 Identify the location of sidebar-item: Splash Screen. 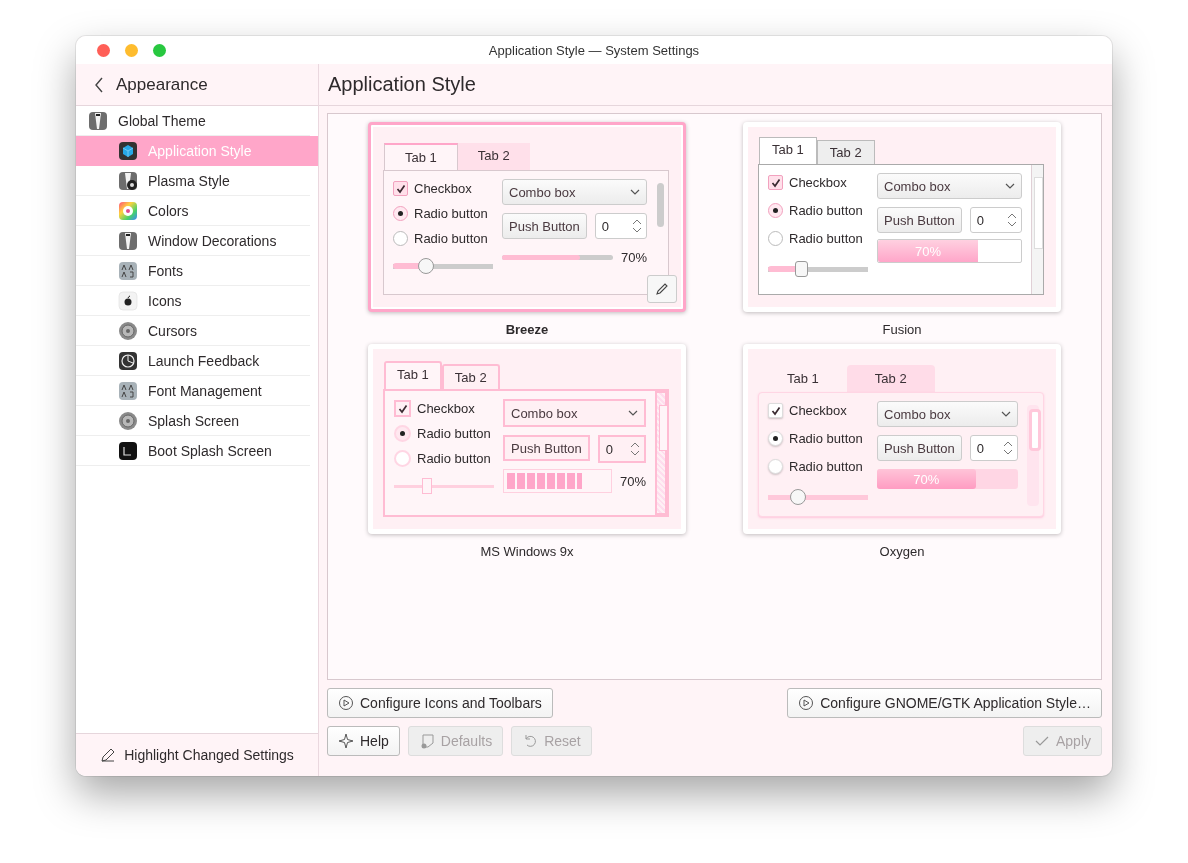
(193, 421).